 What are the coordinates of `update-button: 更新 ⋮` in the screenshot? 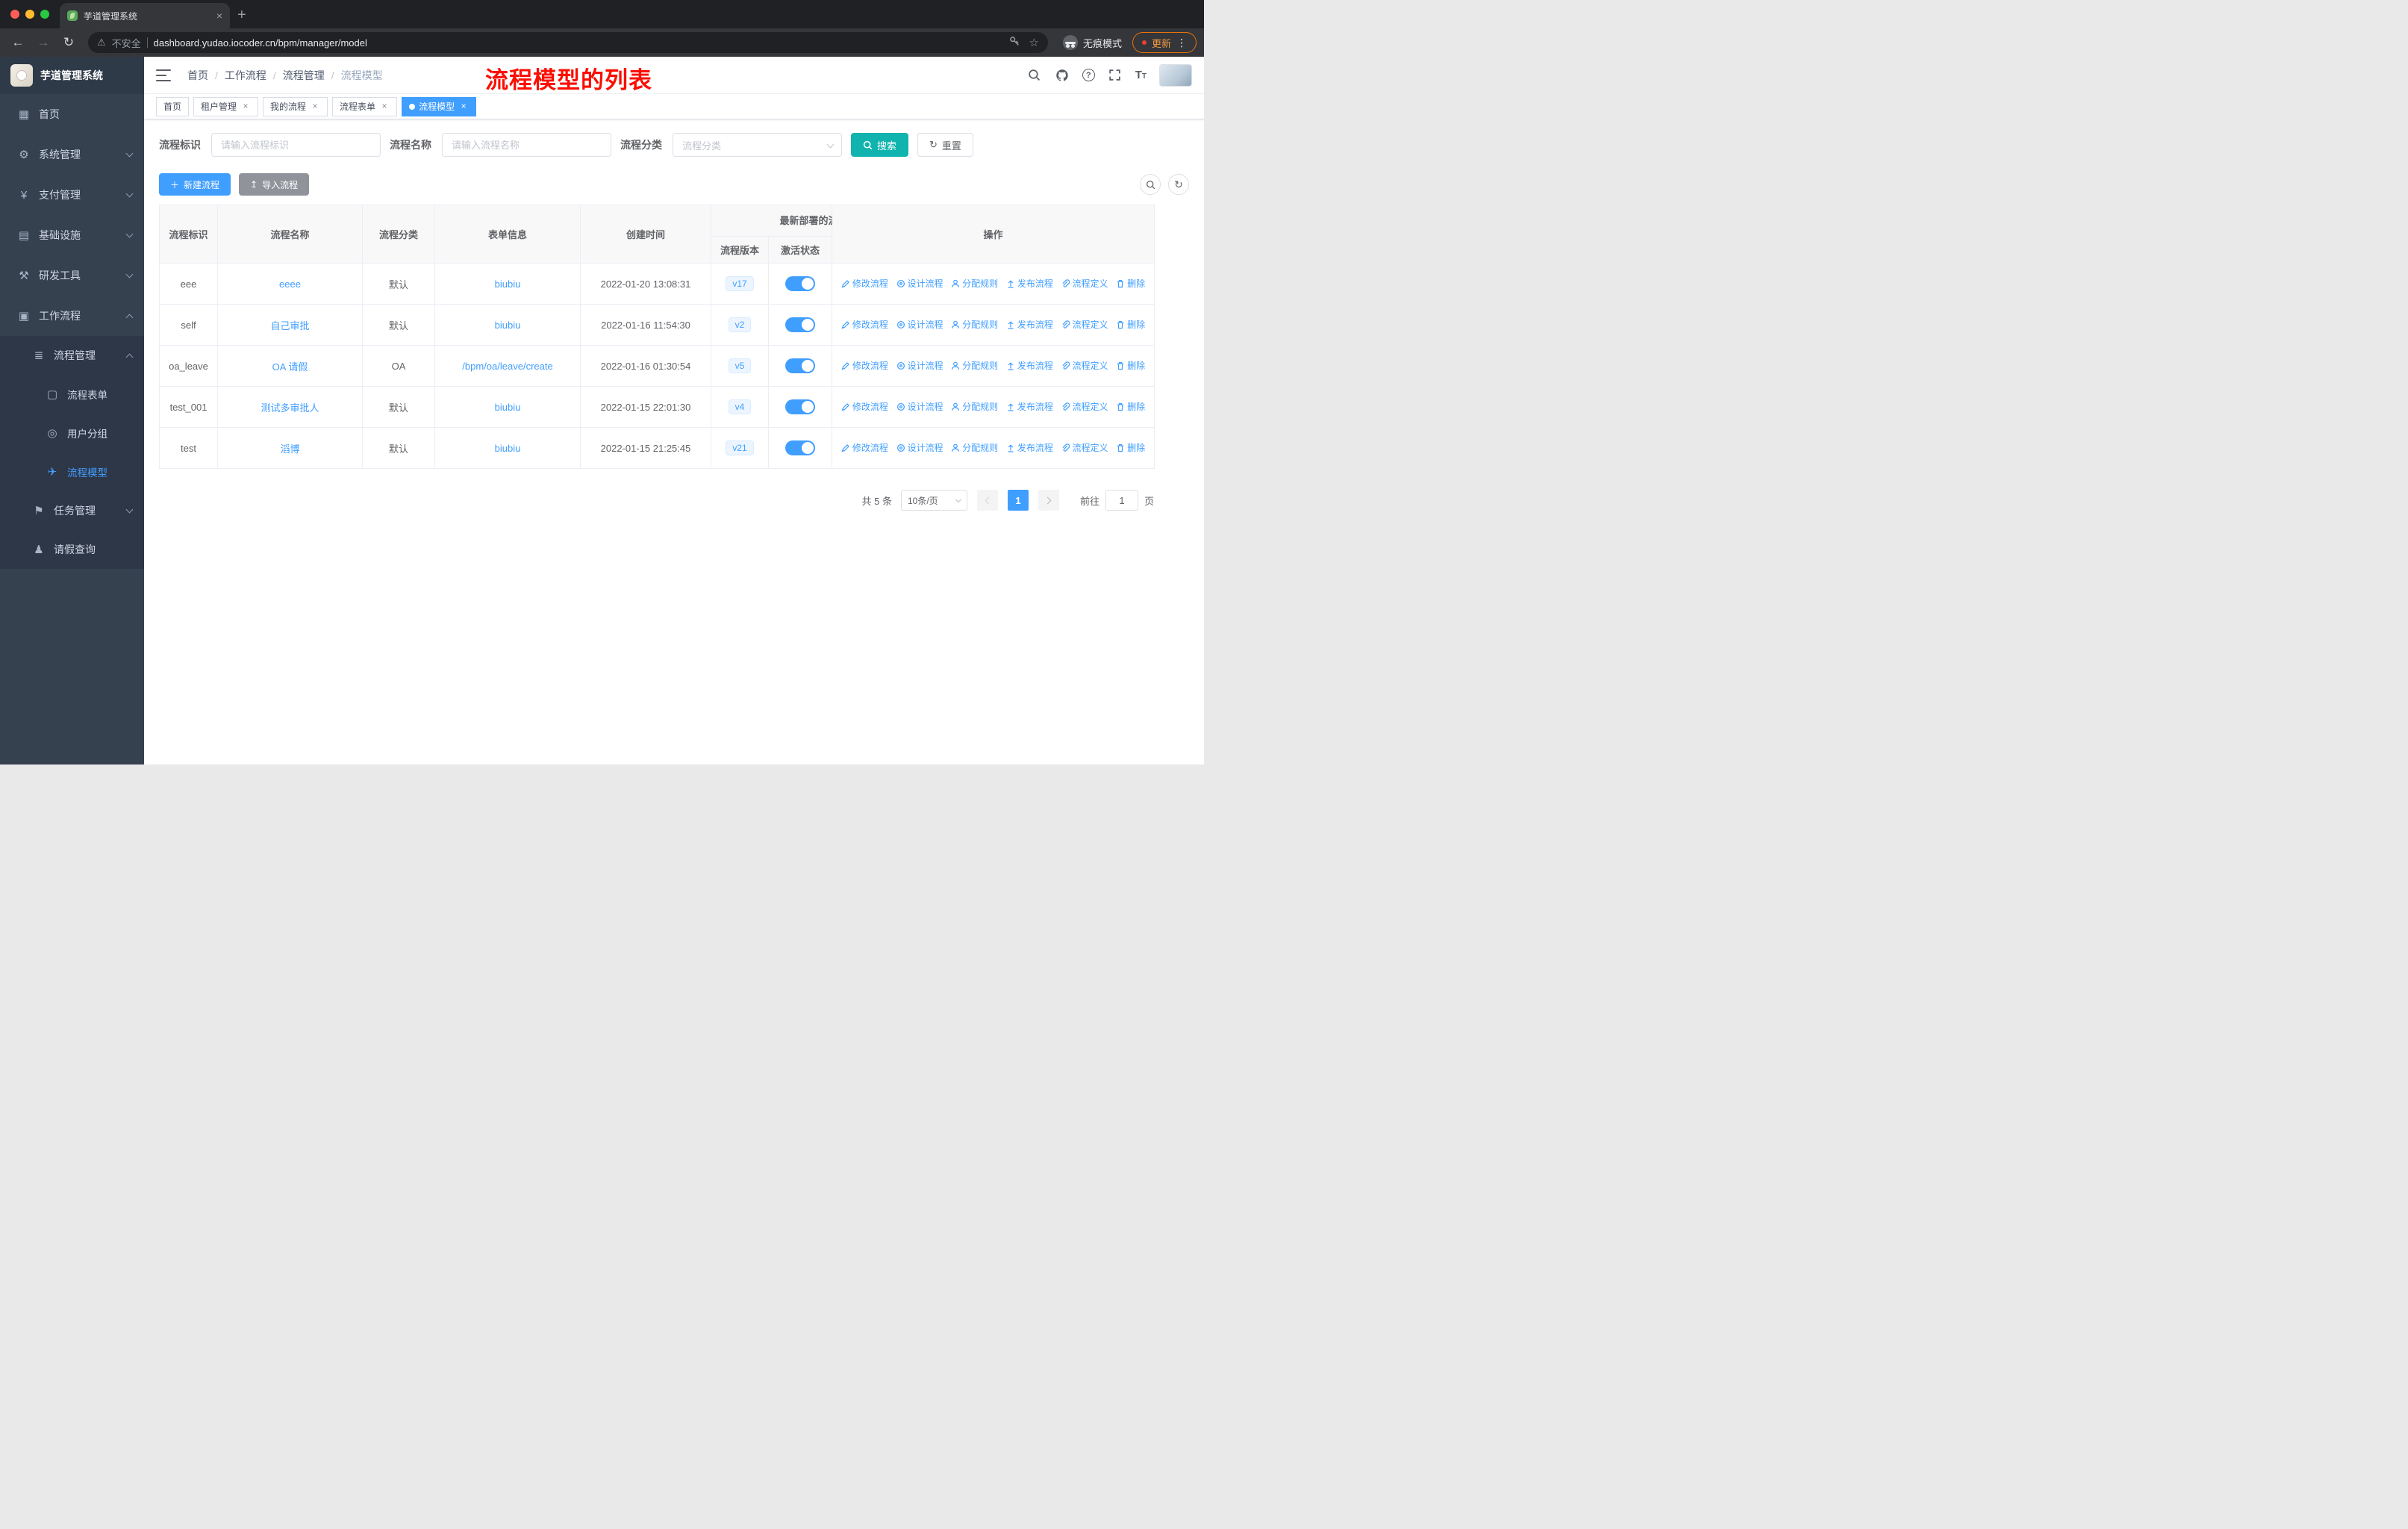 It's located at (1164, 42).